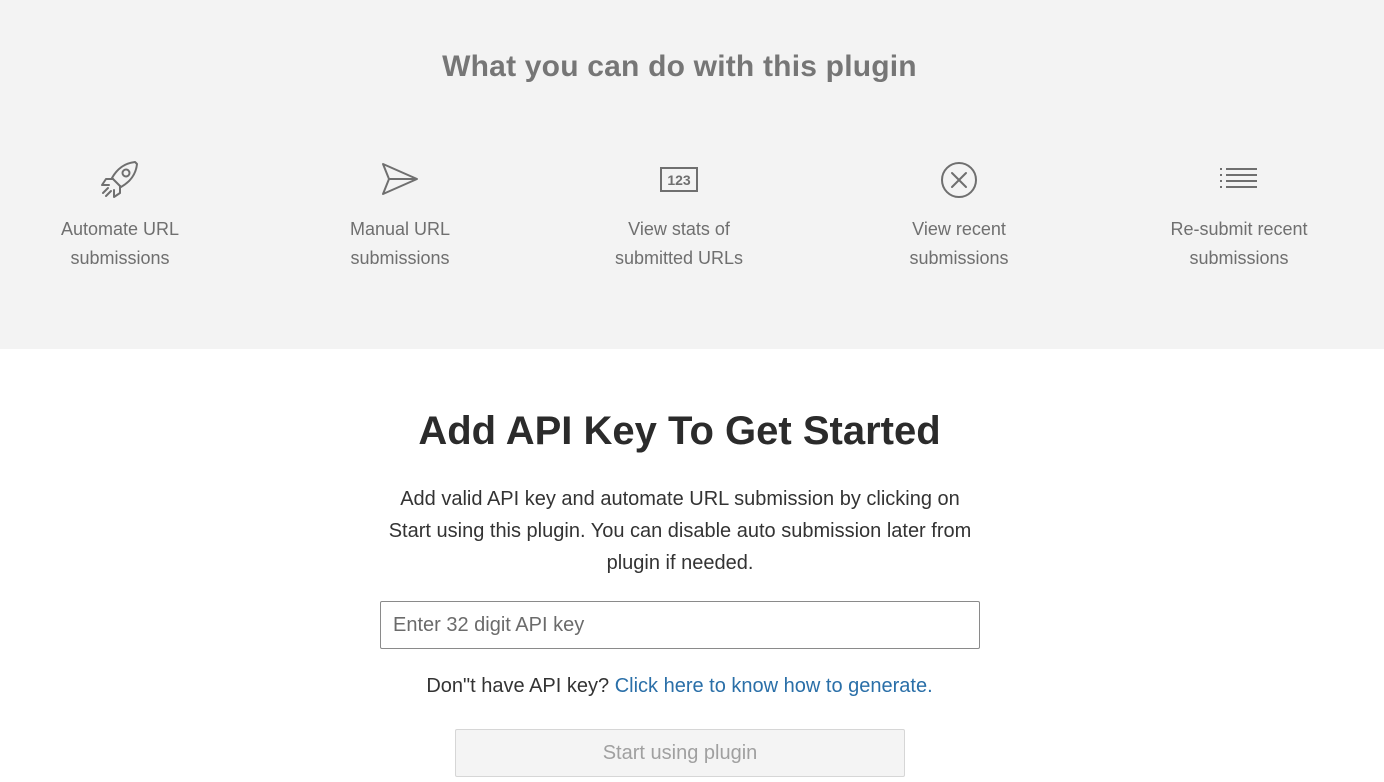 This screenshot has width=1384, height=782. I want to click on feature-recent: View recent submissions, so click(959, 215).